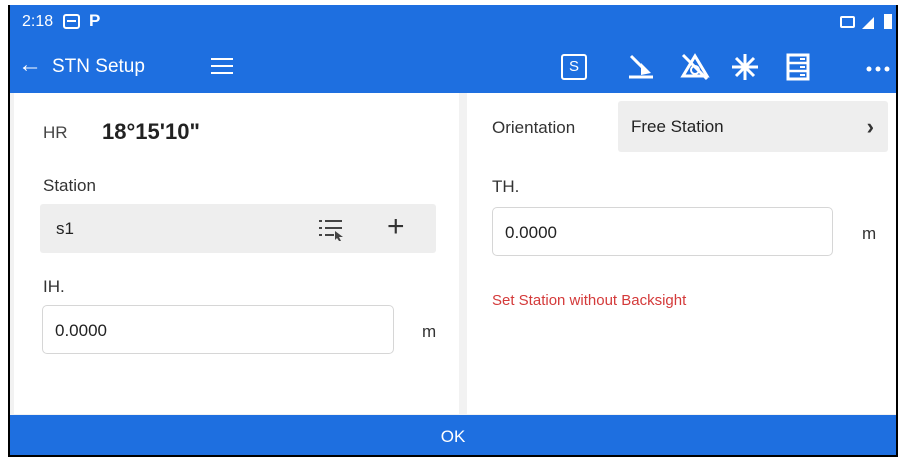 This screenshot has height=461, width=906. What do you see at coordinates (677, 126) in the screenshot?
I see `orientation-value: Free Station` at bounding box center [677, 126].